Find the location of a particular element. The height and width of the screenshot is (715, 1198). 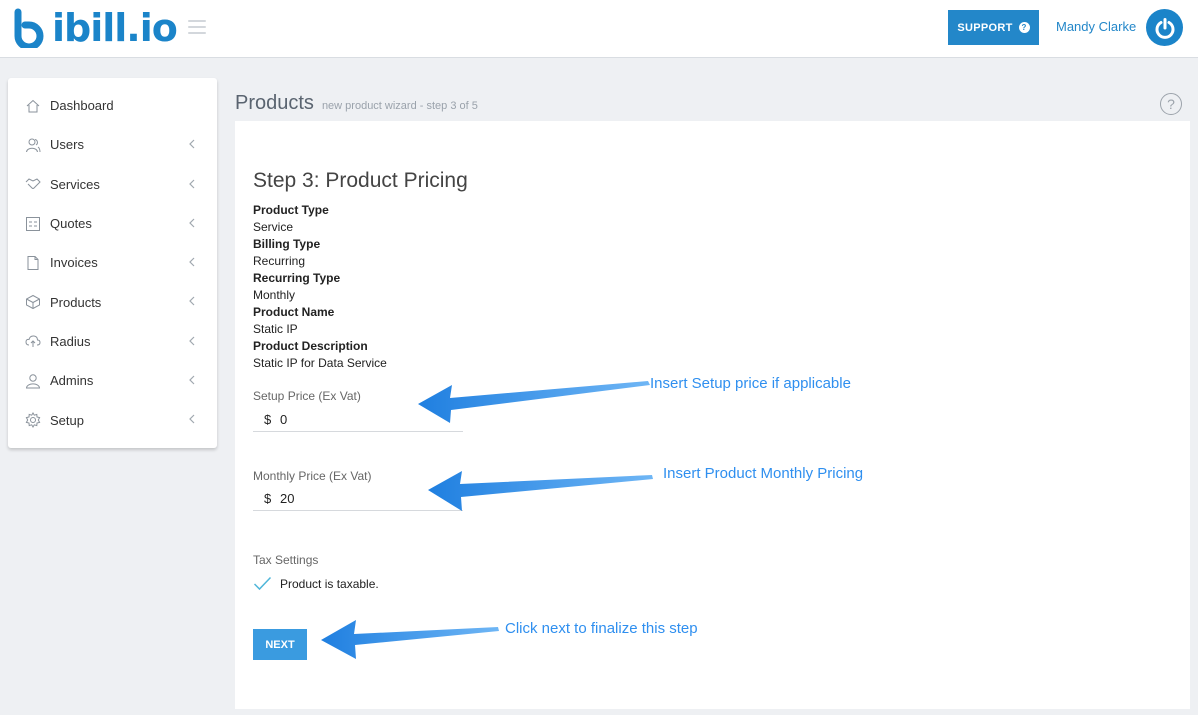

monthly-price-field: $ is located at coordinates (358, 499).